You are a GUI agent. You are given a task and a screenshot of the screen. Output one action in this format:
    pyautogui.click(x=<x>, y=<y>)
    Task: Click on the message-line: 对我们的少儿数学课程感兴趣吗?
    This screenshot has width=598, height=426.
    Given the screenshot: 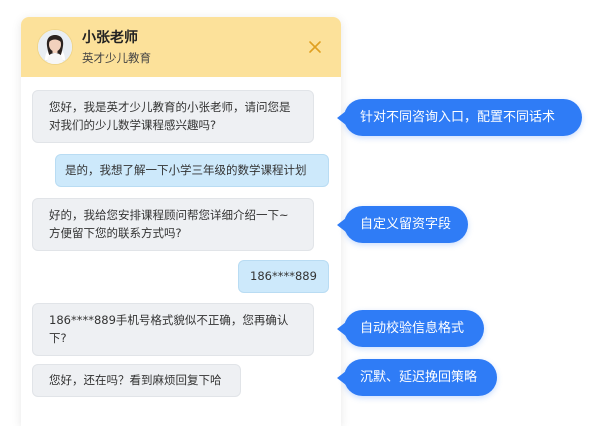 What is the action you would take?
    pyautogui.click(x=133, y=125)
    